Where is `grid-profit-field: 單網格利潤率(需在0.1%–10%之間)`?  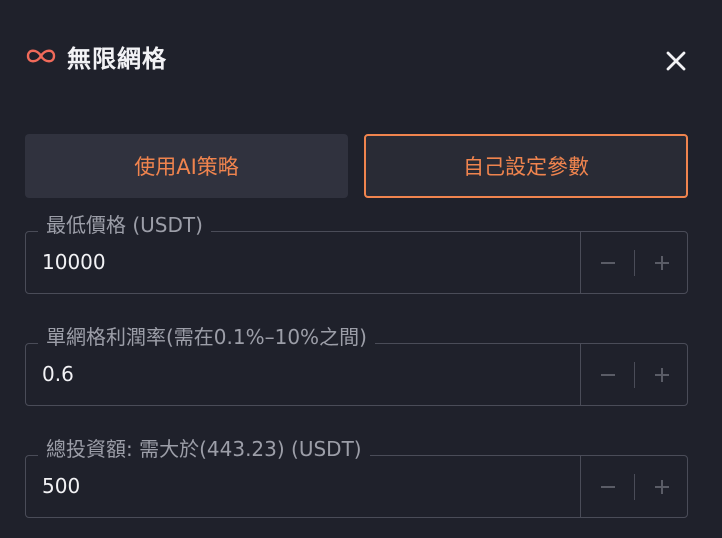 grid-profit-field: 單網格利潤率(需在0.1%–10%之間) is located at coordinates (356, 364).